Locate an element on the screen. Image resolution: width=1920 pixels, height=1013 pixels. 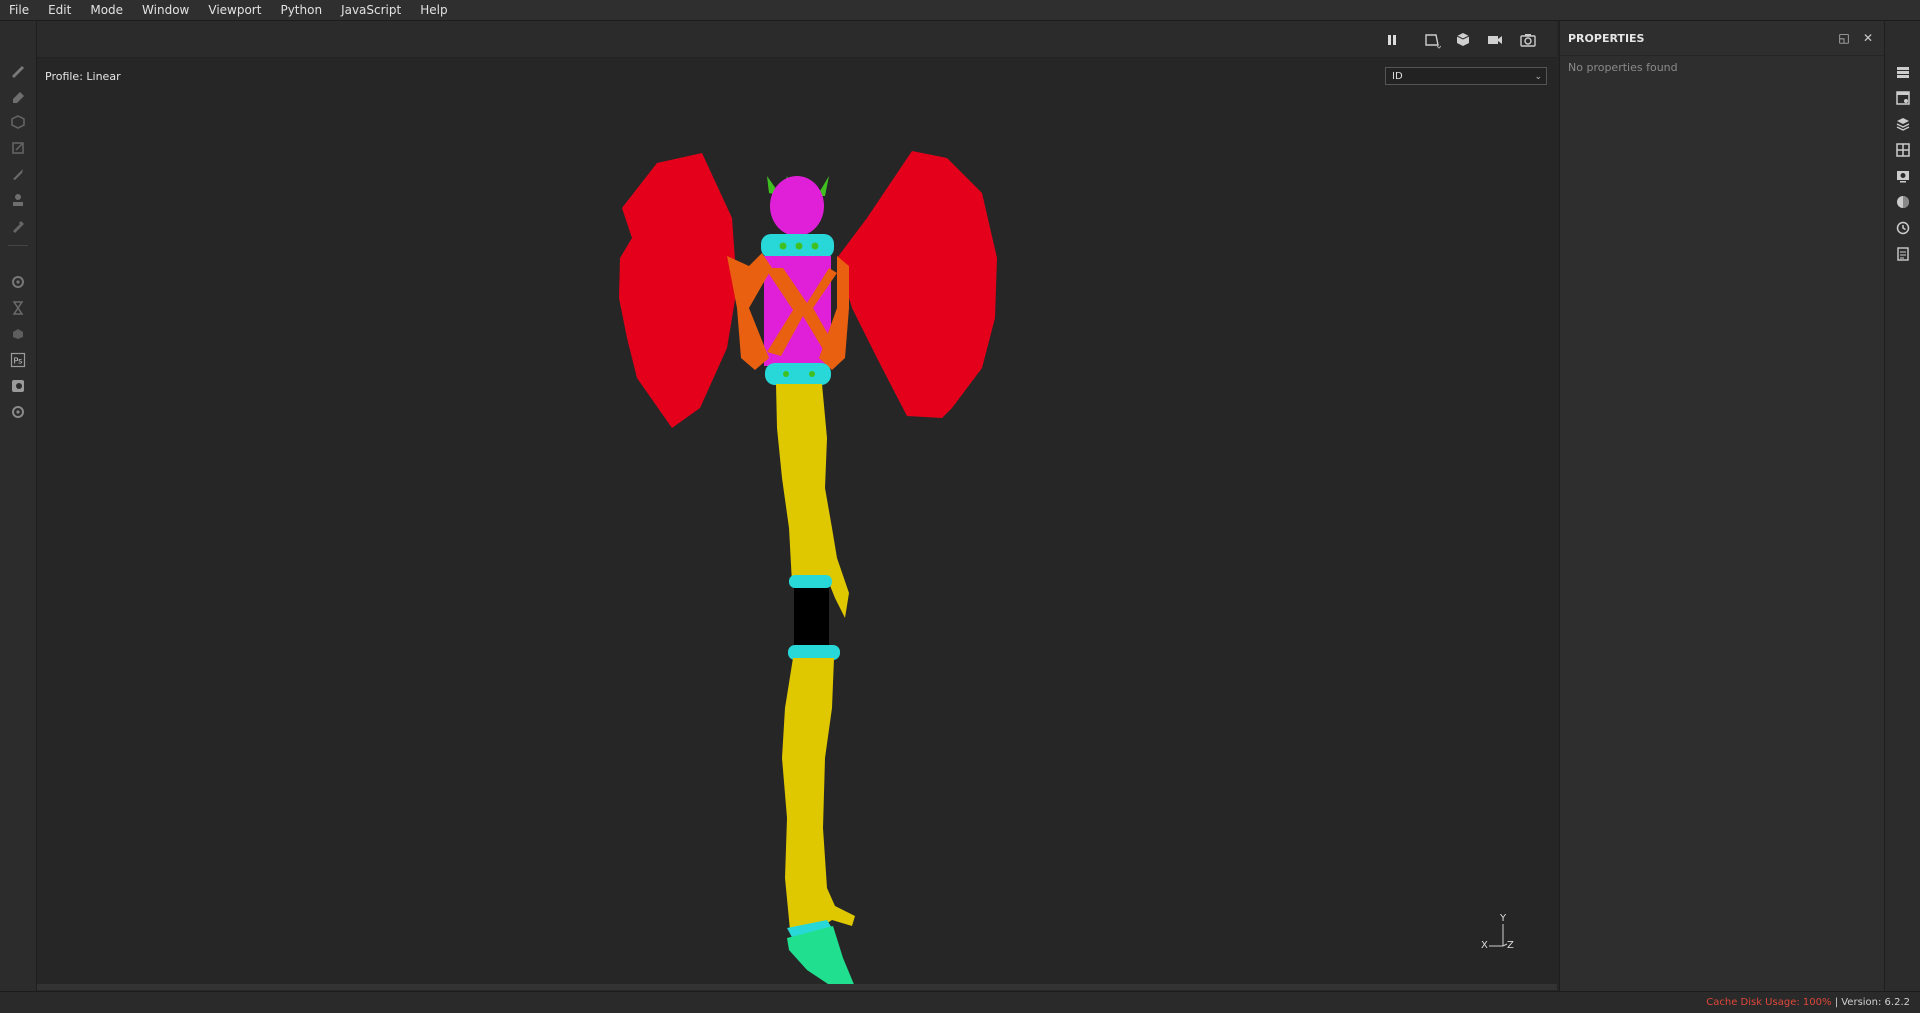
menu-viewport: Viewport is located at coordinates (235, 10).